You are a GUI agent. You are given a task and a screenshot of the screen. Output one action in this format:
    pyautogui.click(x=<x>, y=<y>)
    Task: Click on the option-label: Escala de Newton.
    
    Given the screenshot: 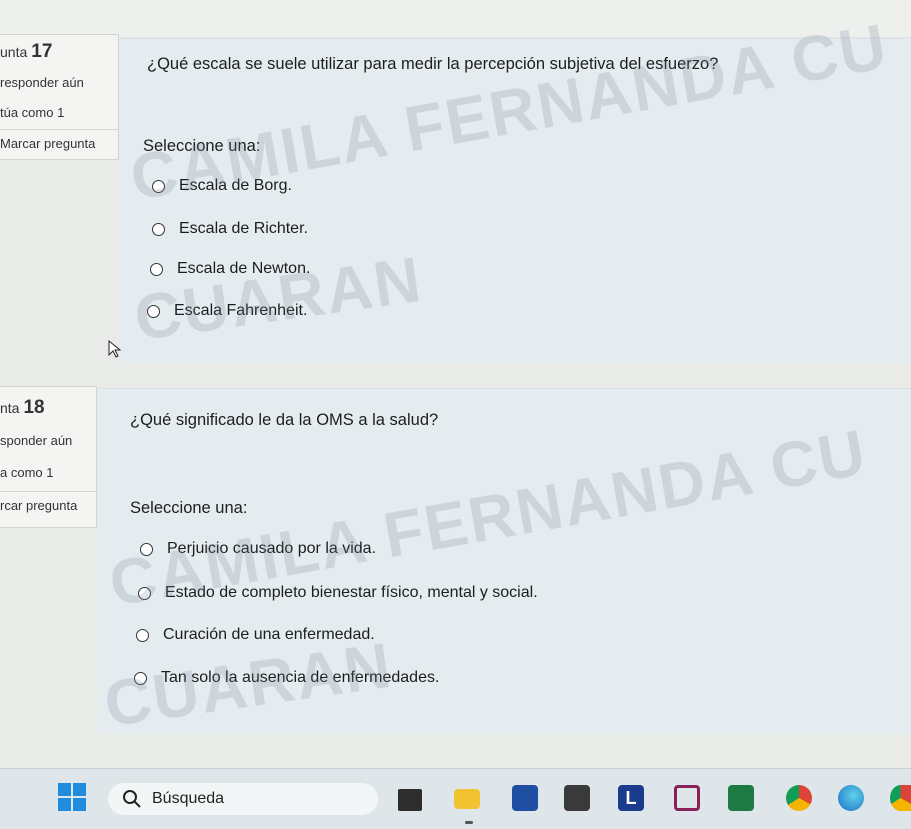 What is the action you would take?
    pyautogui.click(x=244, y=268)
    